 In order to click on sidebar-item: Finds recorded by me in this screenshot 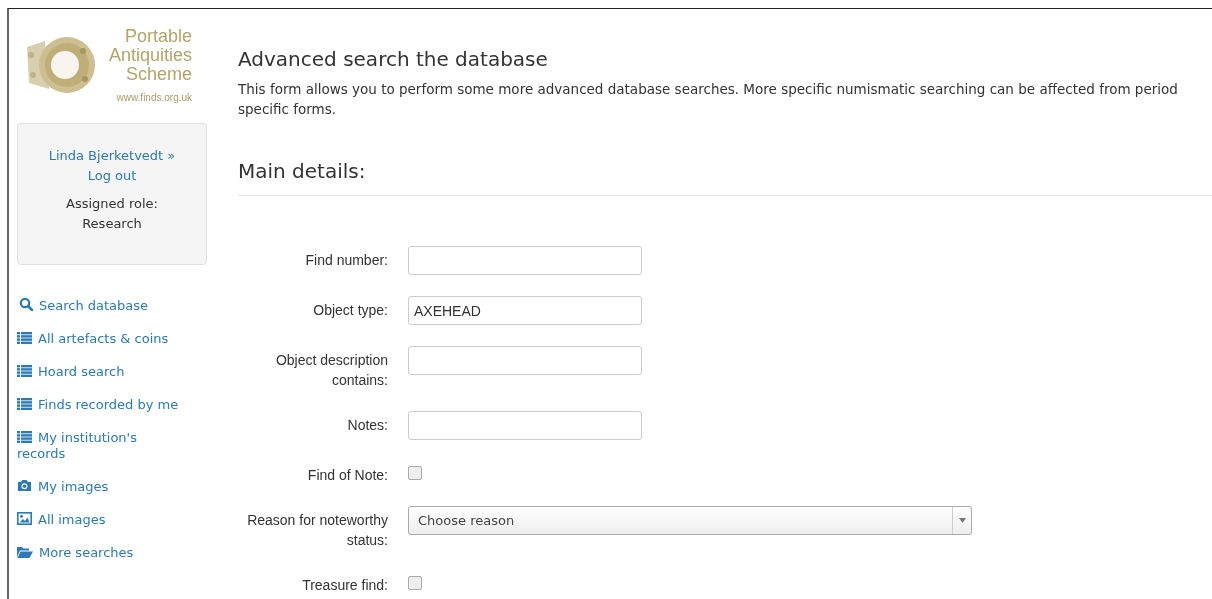, I will do `click(102, 405)`.